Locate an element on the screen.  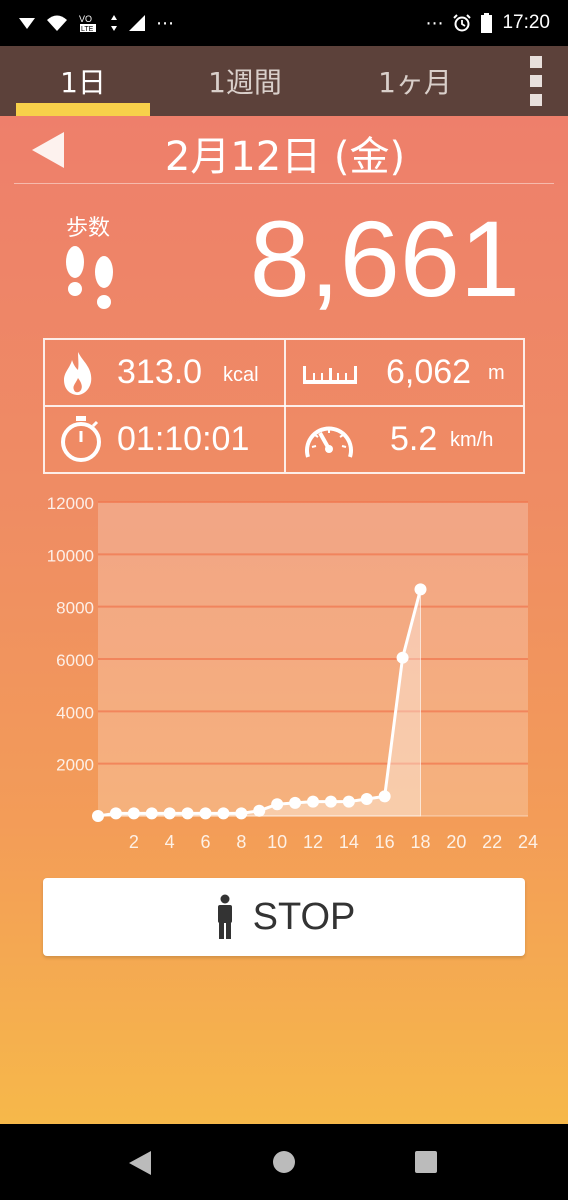
stop-button-label: STOP is located at coordinates (304, 916).